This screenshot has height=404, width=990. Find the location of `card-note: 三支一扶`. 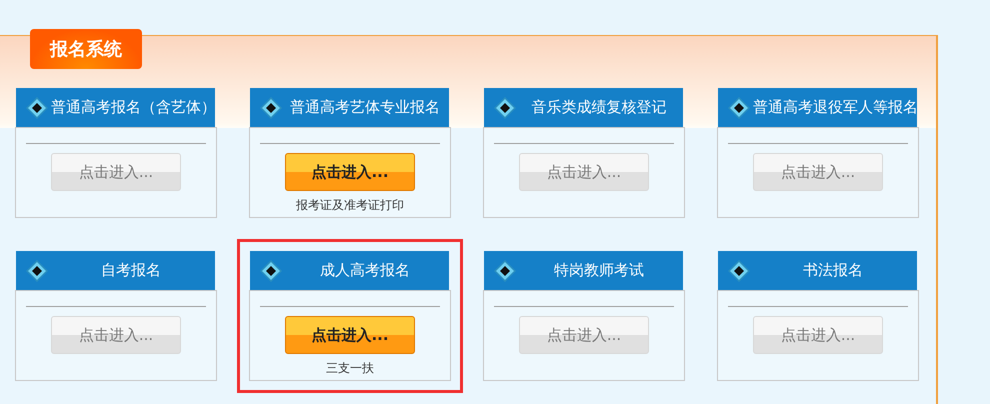

card-note: 三支一扶 is located at coordinates (350, 368).